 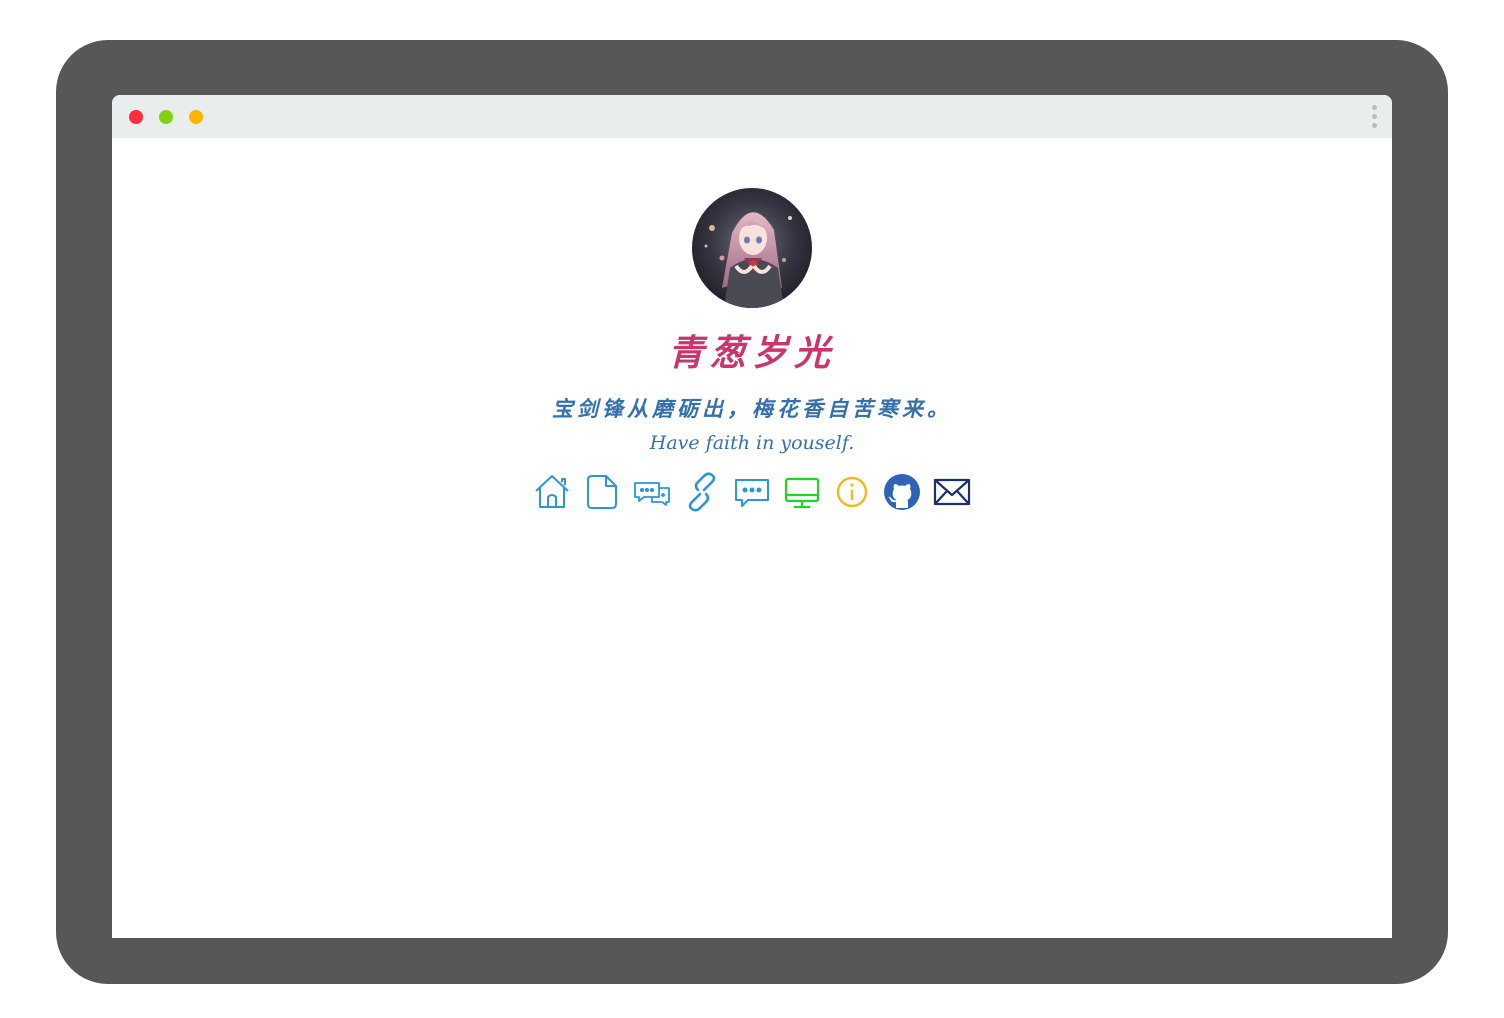 I want to click on document-icon, so click(x=602, y=492).